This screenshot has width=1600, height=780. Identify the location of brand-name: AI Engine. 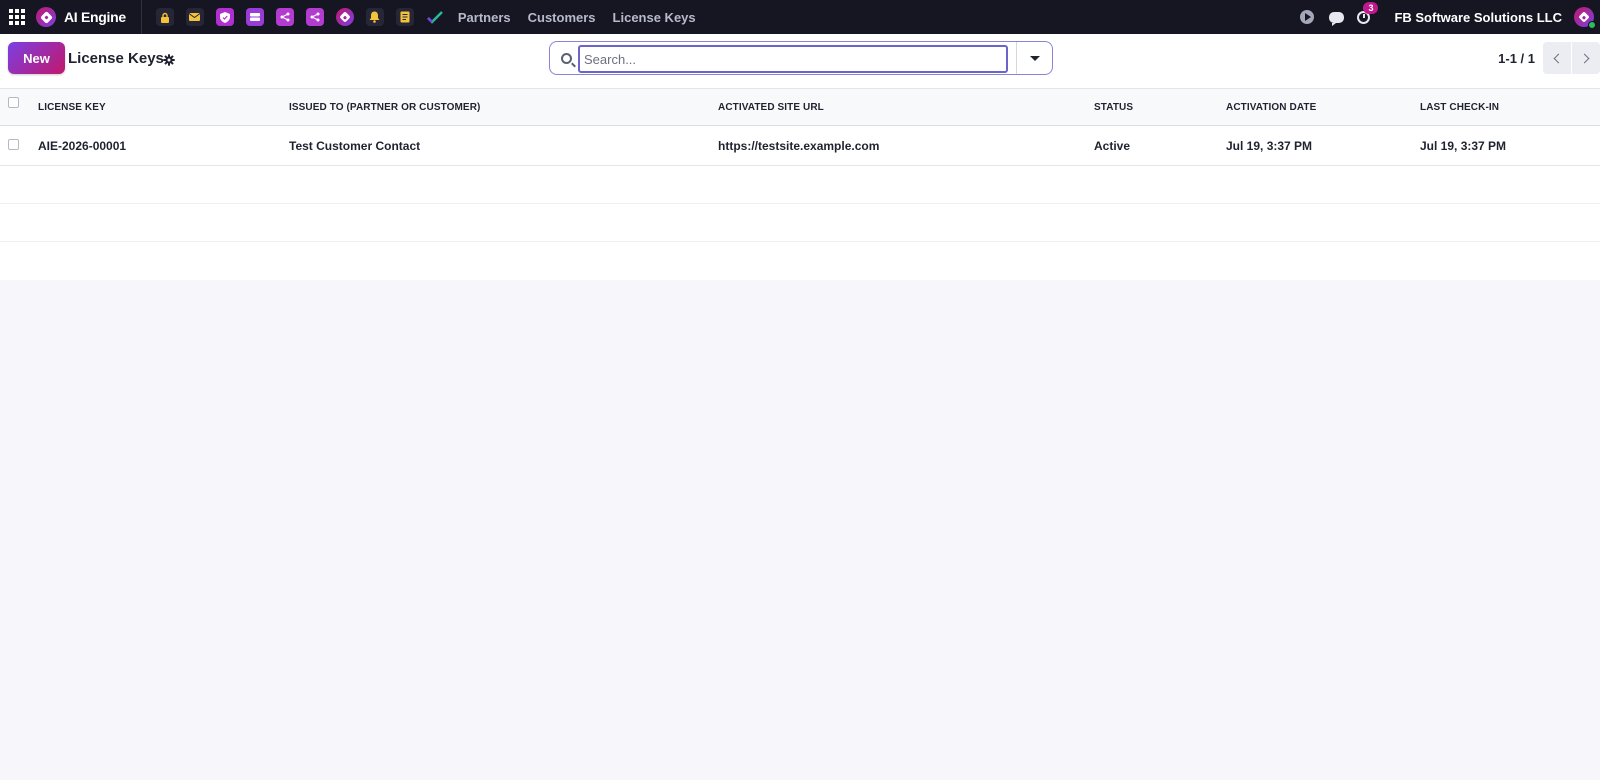
(95, 17).